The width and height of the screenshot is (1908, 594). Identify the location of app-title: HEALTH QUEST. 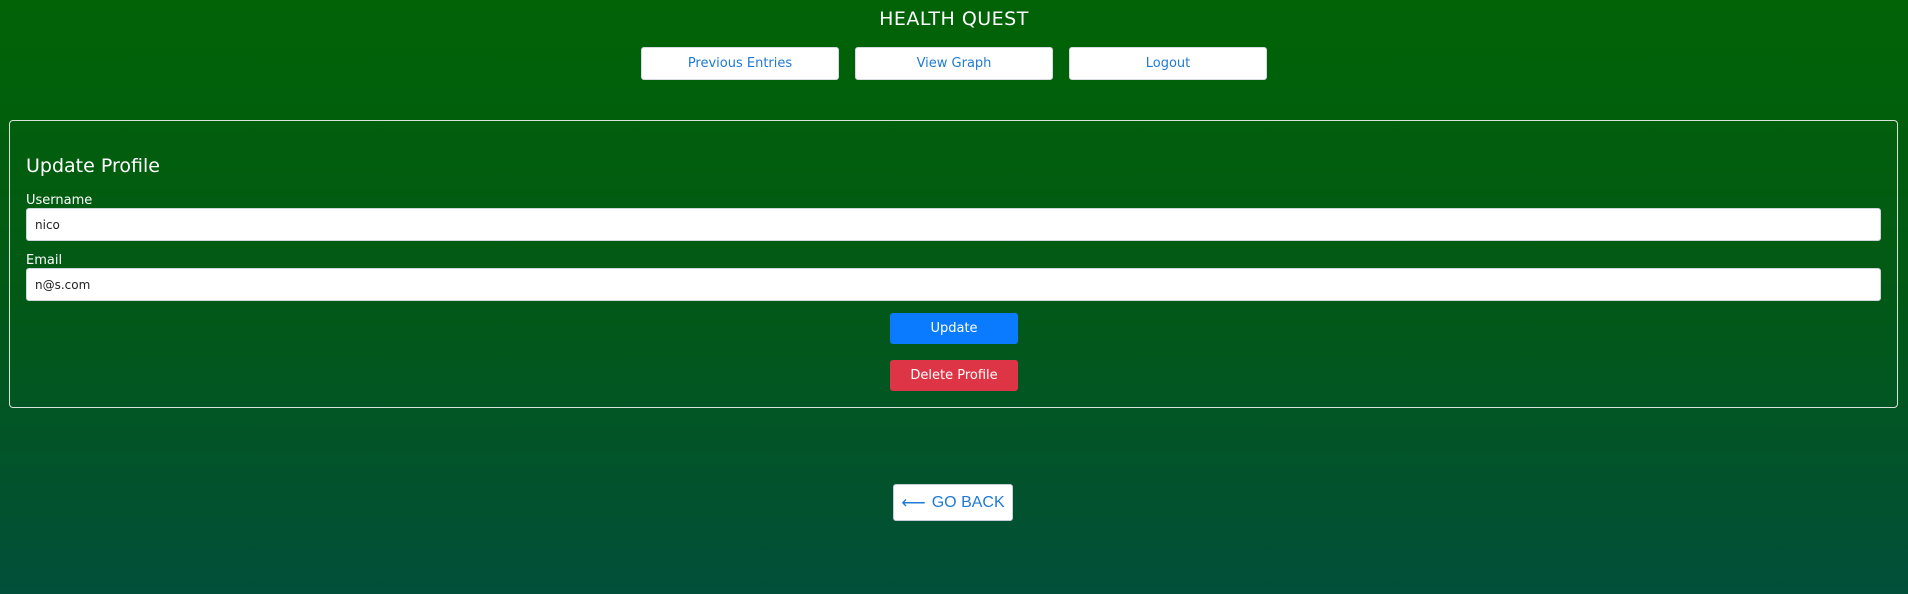
(954, 19).